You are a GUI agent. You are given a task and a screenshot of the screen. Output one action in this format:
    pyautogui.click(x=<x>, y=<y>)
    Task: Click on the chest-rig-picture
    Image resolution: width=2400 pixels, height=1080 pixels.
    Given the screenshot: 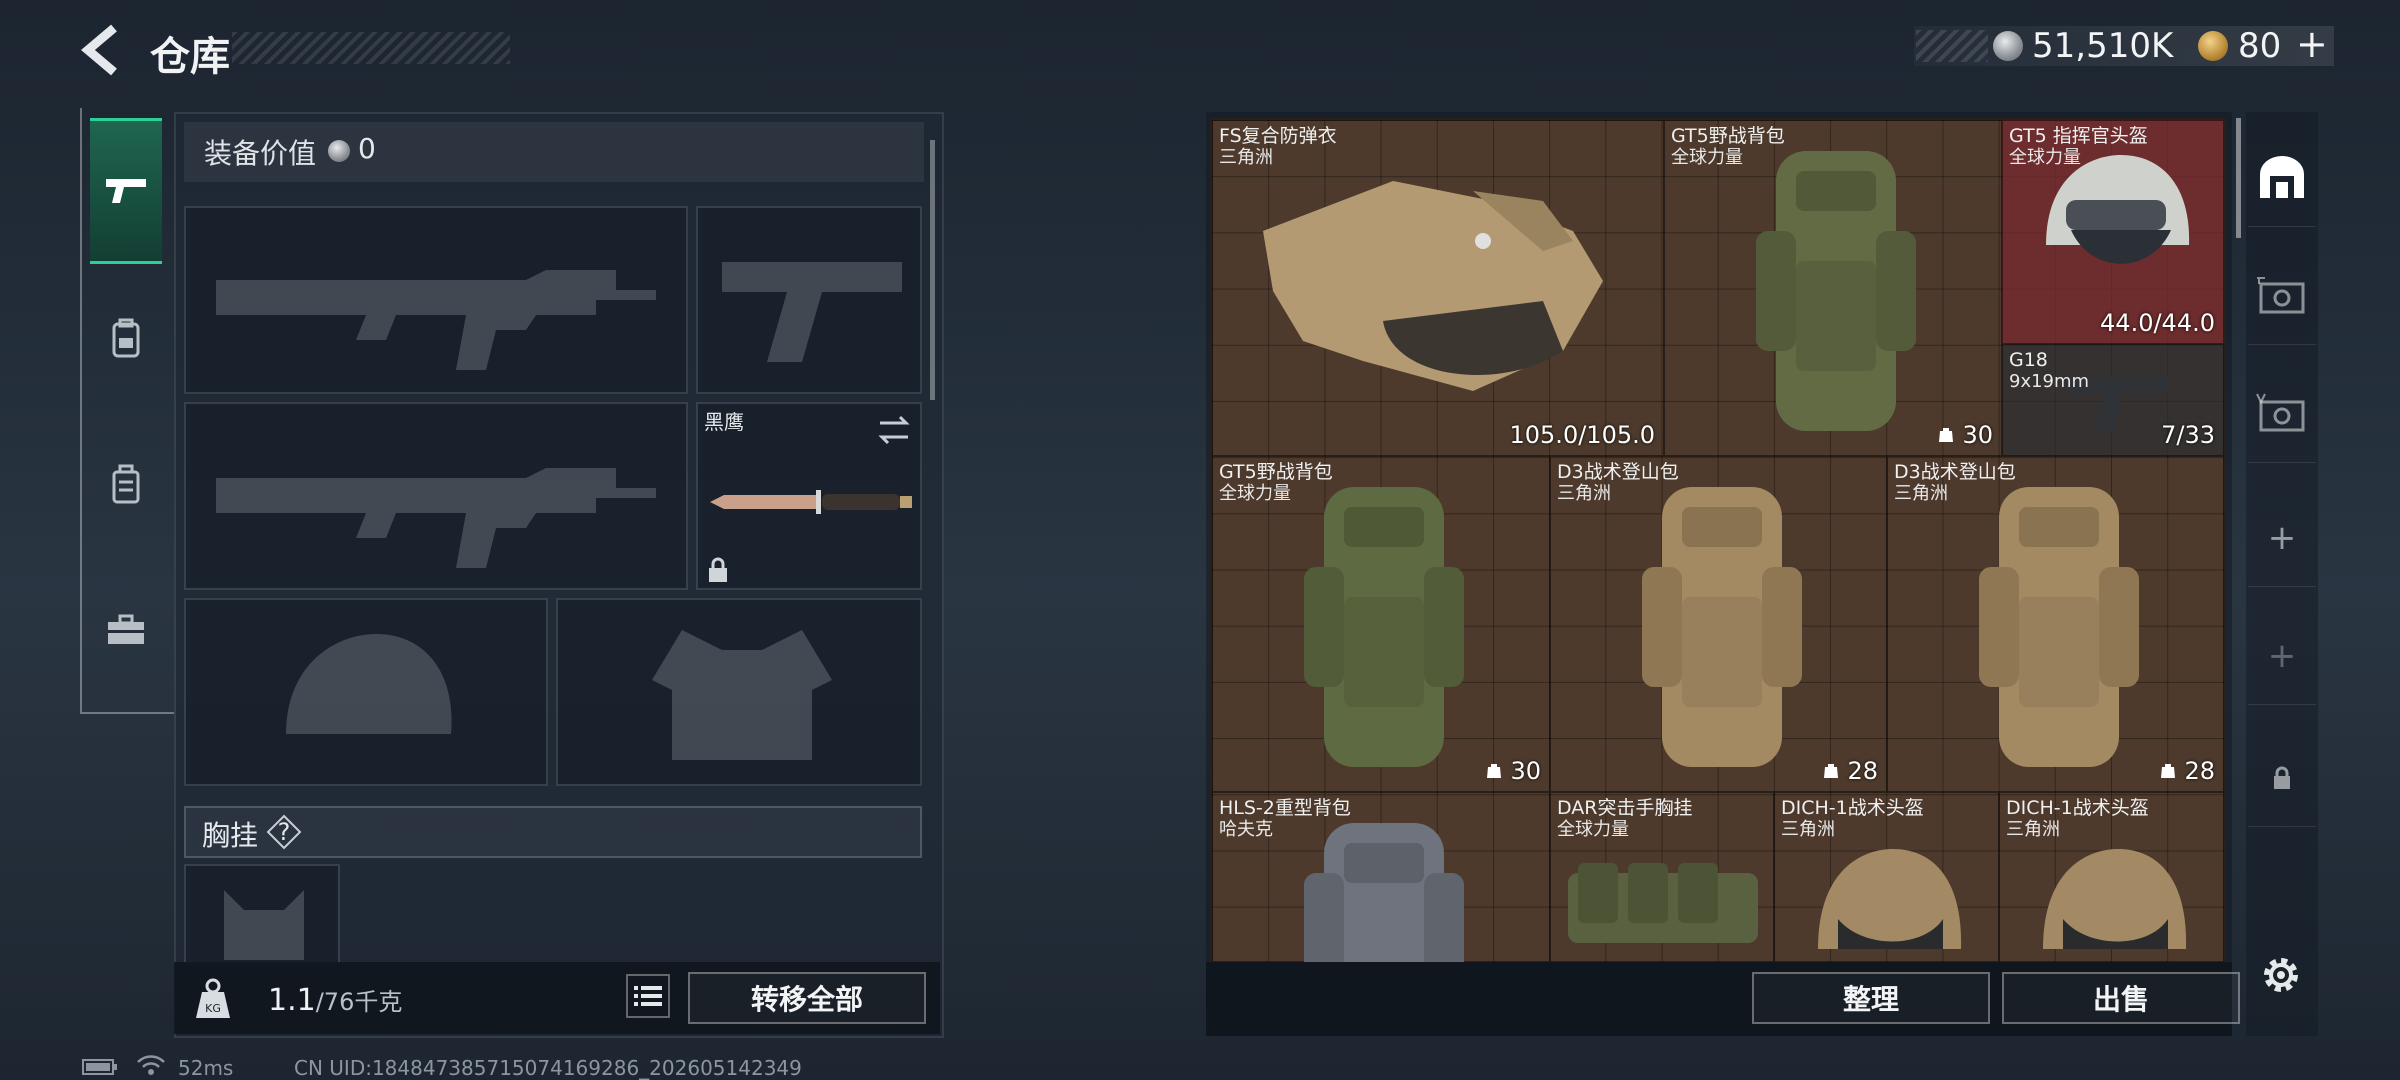 What is the action you would take?
    pyautogui.click(x=1663, y=903)
    